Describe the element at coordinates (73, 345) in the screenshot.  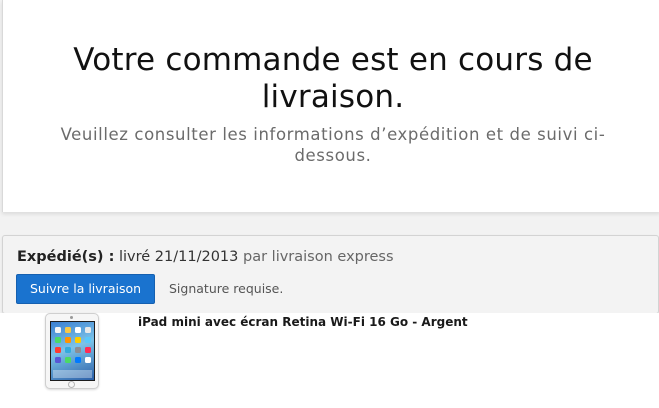
I see `app-grid` at that location.